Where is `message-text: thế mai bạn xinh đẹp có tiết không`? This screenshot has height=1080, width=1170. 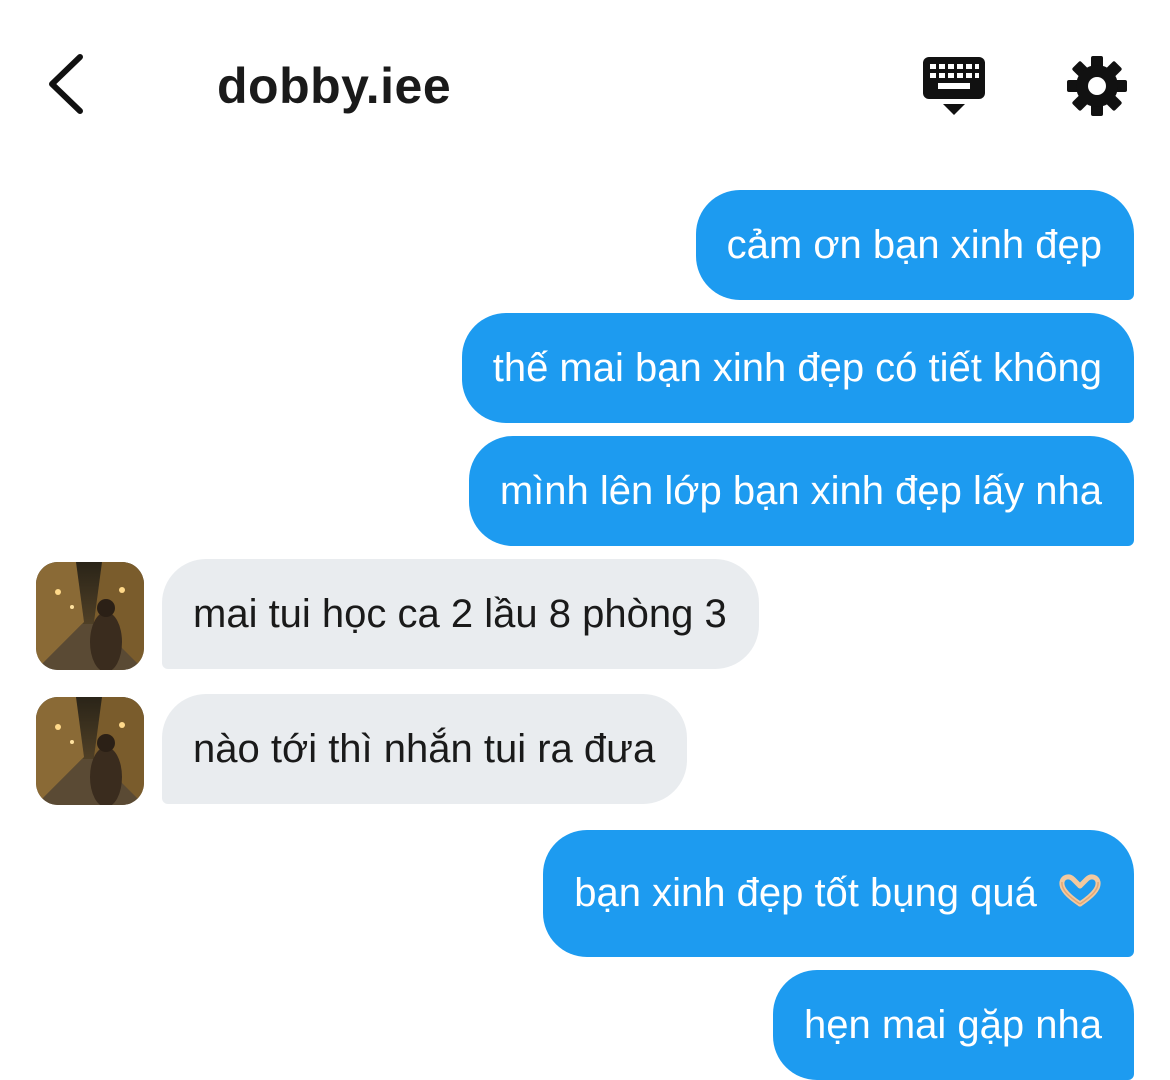
message-text: thế mai bạn xinh đẹp có tiết không is located at coordinates (797, 368).